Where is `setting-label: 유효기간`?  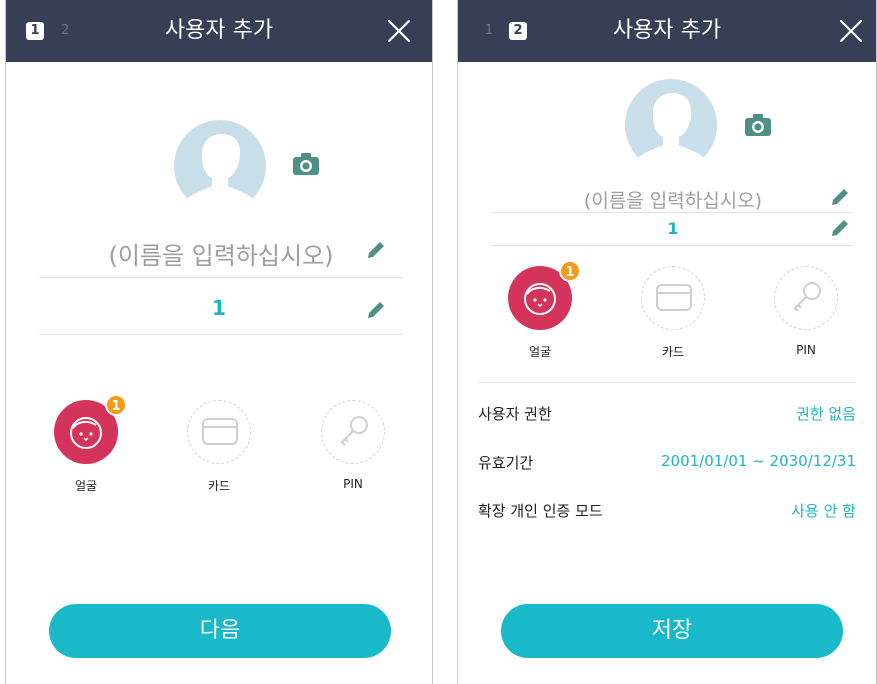
setting-label: 유효기간 is located at coordinates (506, 463).